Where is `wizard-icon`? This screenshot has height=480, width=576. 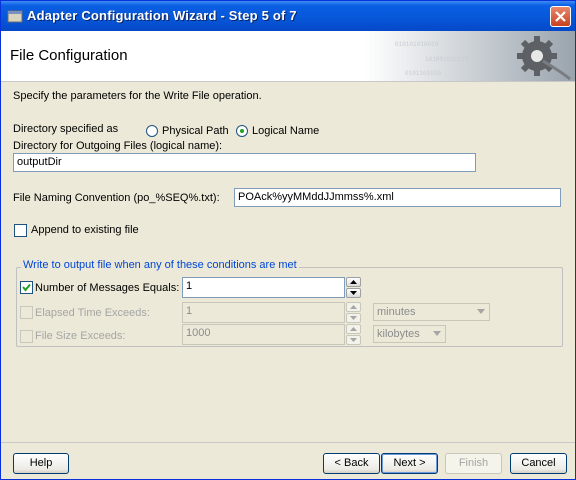
wizard-icon is located at coordinates (15, 16).